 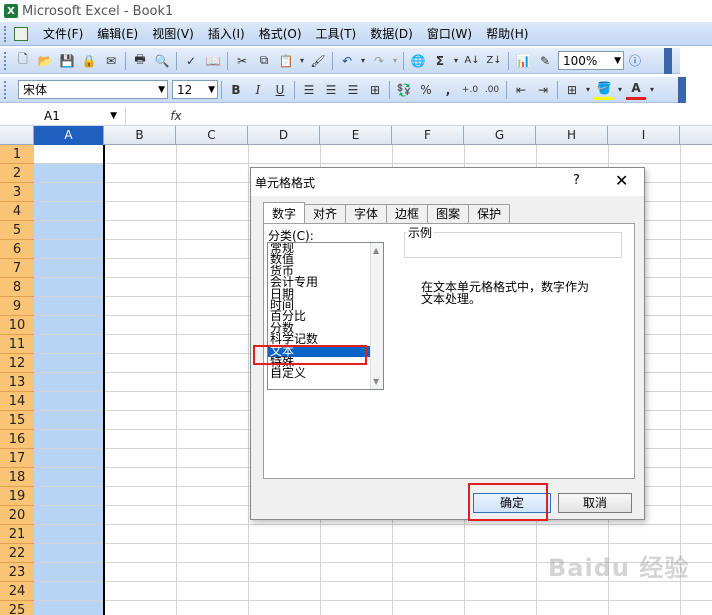 I want to click on menu-insert: 插入(I), so click(x=226, y=33).